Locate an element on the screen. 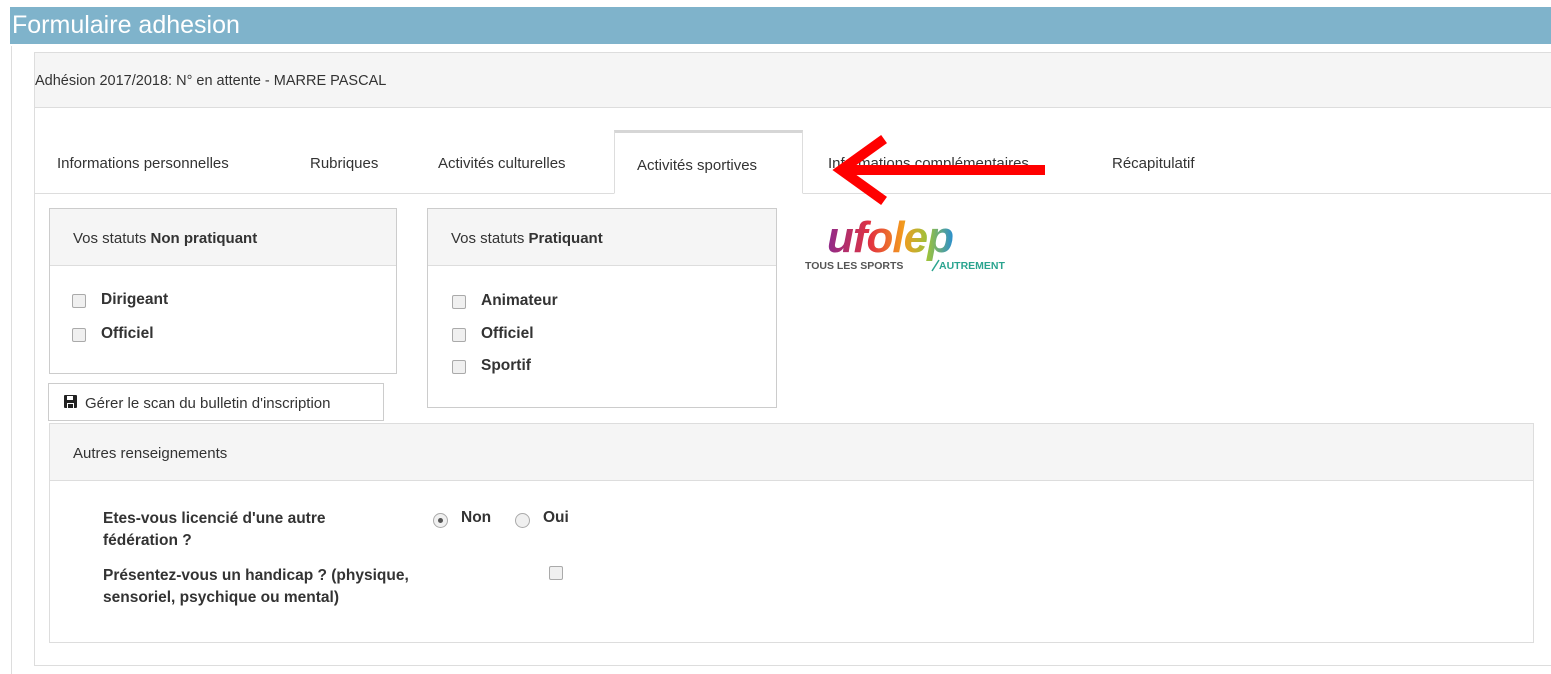 This screenshot has width=1551, height=674. tab-label: Informations personnelles is located at coordinates (143, 163).